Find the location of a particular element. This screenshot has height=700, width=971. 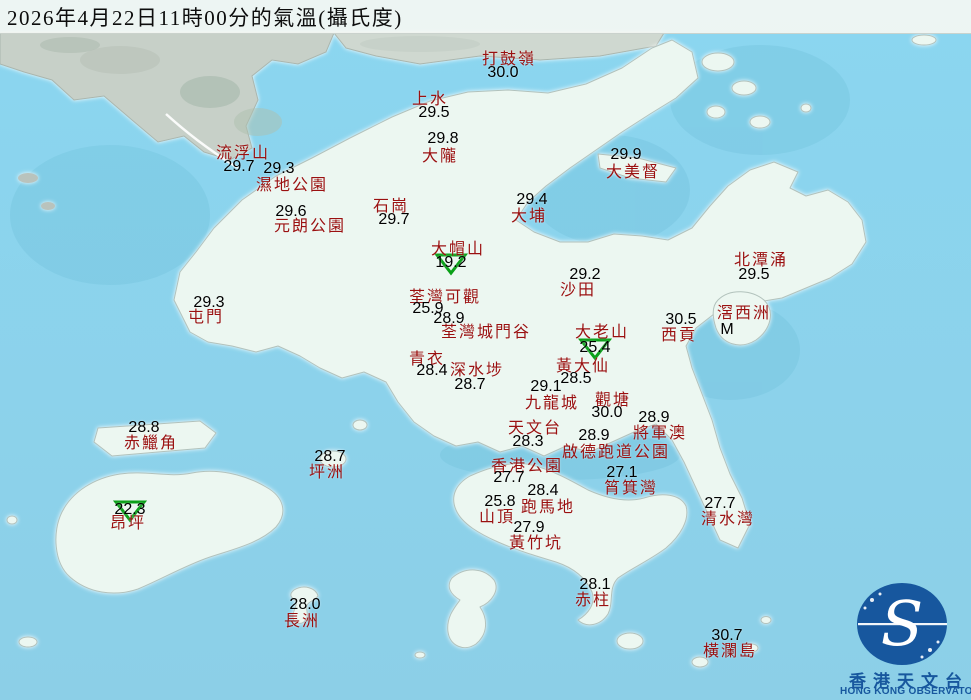

station-value: 29.6 is located at coordinates (291, 211).